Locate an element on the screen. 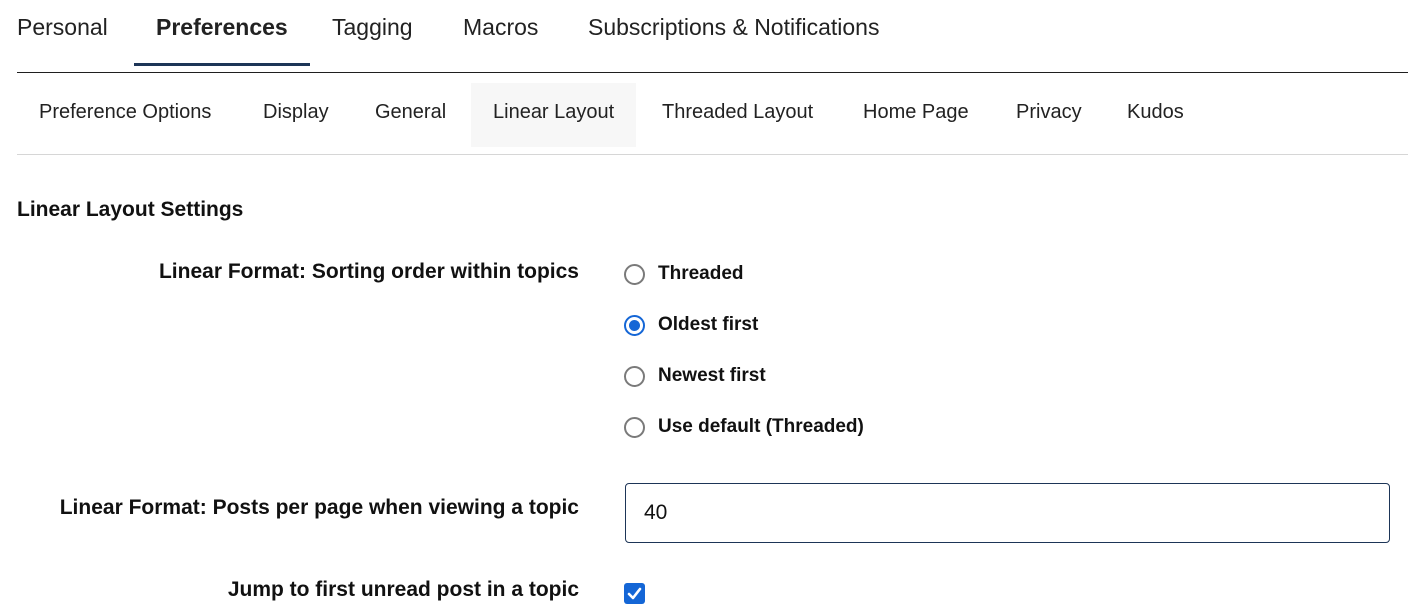  radio-oldest-first: Oldest first is located at coordinates (691, 325).